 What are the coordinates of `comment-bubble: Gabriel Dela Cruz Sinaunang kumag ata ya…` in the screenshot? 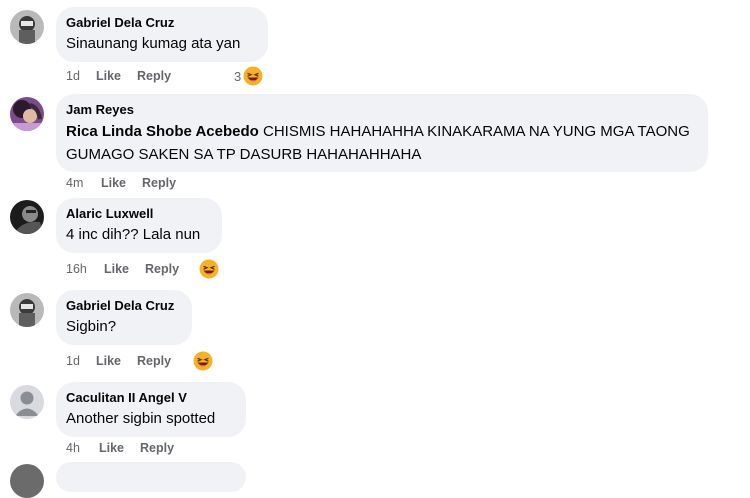 It's located at (162, 34).